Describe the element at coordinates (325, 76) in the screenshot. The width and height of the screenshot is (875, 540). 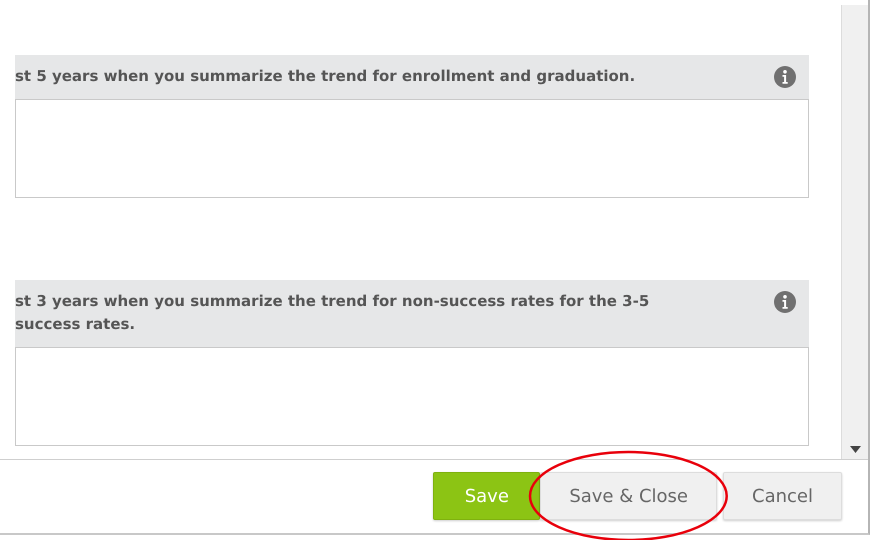
I see `question-text: st 5 years when you summarize the trend for enrollment and graduation.` at that location.